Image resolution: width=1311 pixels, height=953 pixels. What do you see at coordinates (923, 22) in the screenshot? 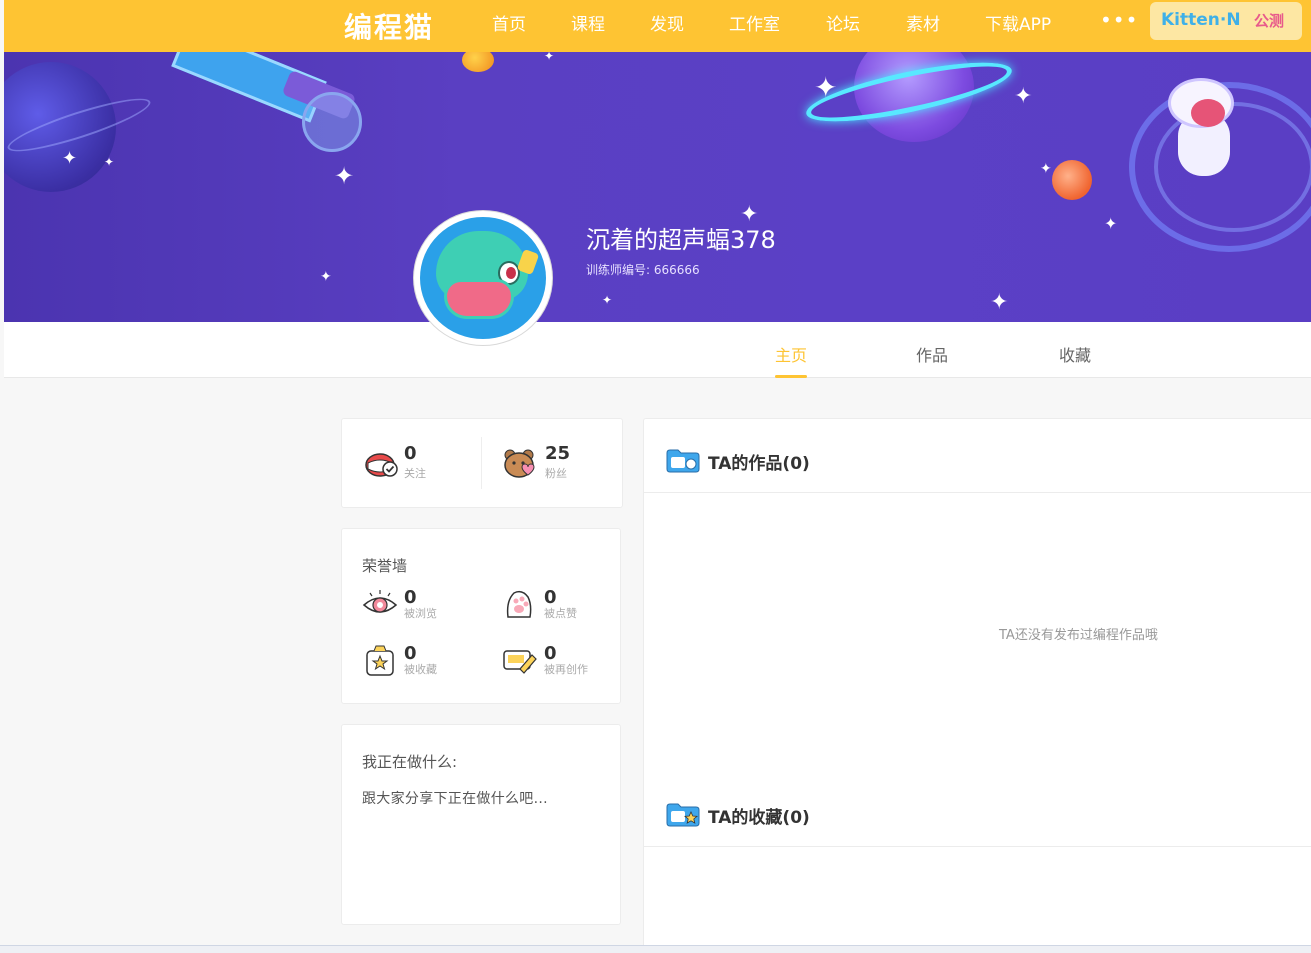
I see `nav-item-materials: 素材` at bounding box center [923, 22].